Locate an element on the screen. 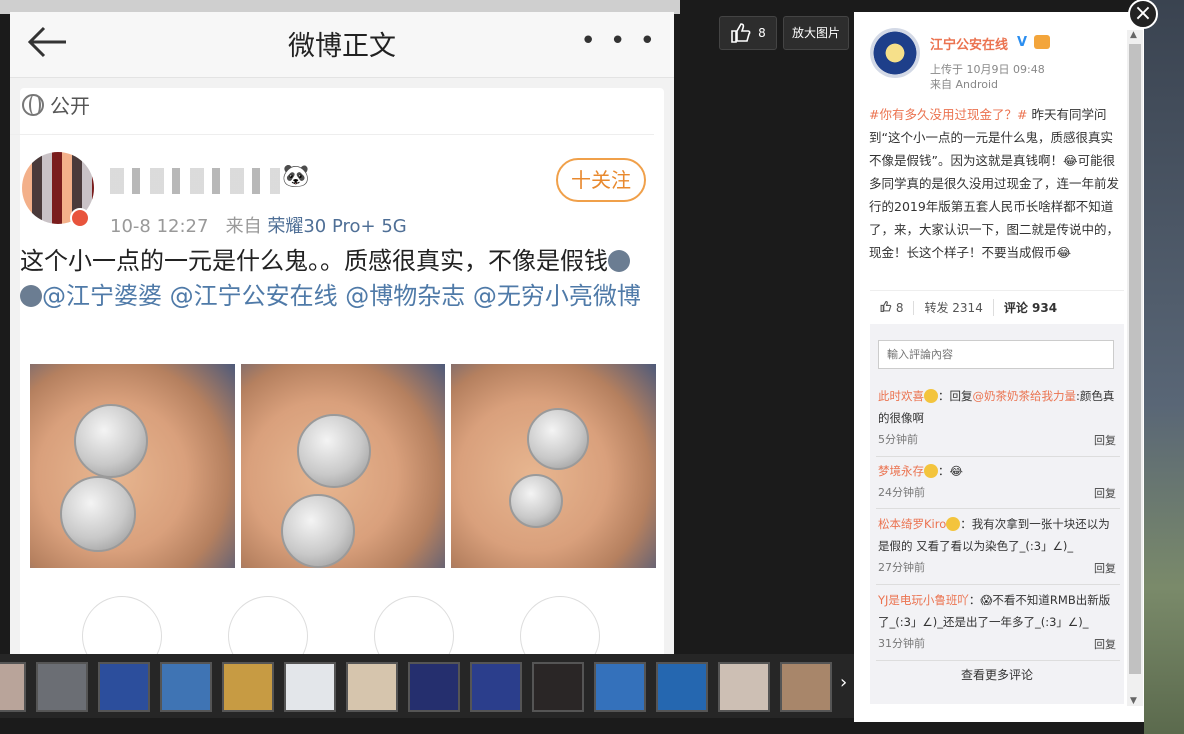 This screenshot has width=1184, height=734. visibility-label: 公开 is located at coordinates (56, 104).